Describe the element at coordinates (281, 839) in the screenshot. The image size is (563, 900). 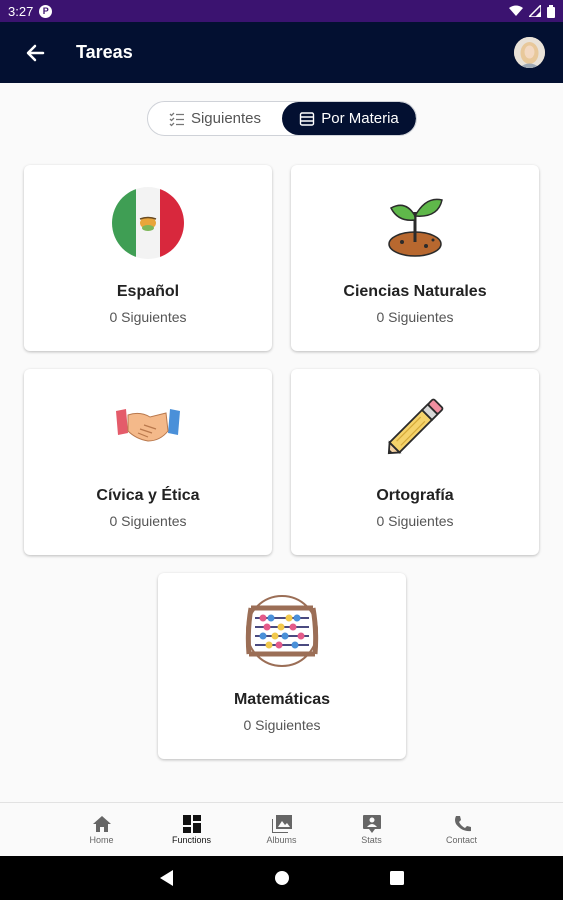
I see `nav-albums-label: Albums` at that location.